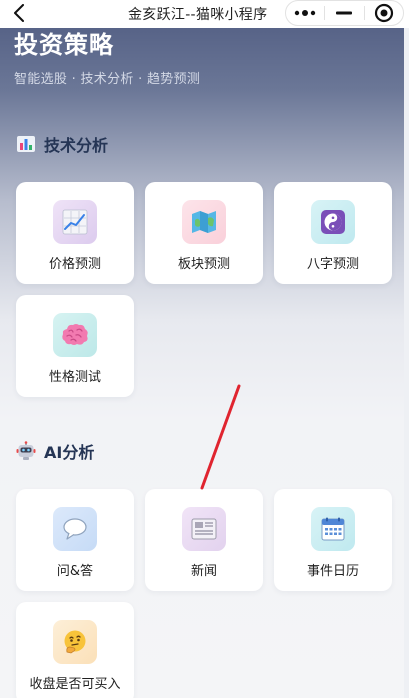 The width and height of the screenshot is (409, 698). I want to click on card-event-calendar: 事件日历, so click(333, 540).